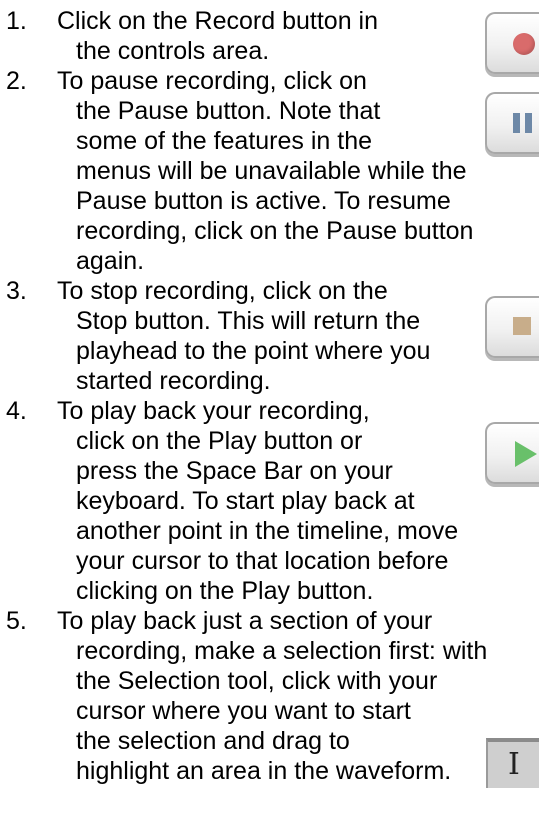 This screenshot has width=539, height=832. I want to click on pause-icon, so click(523, 123).